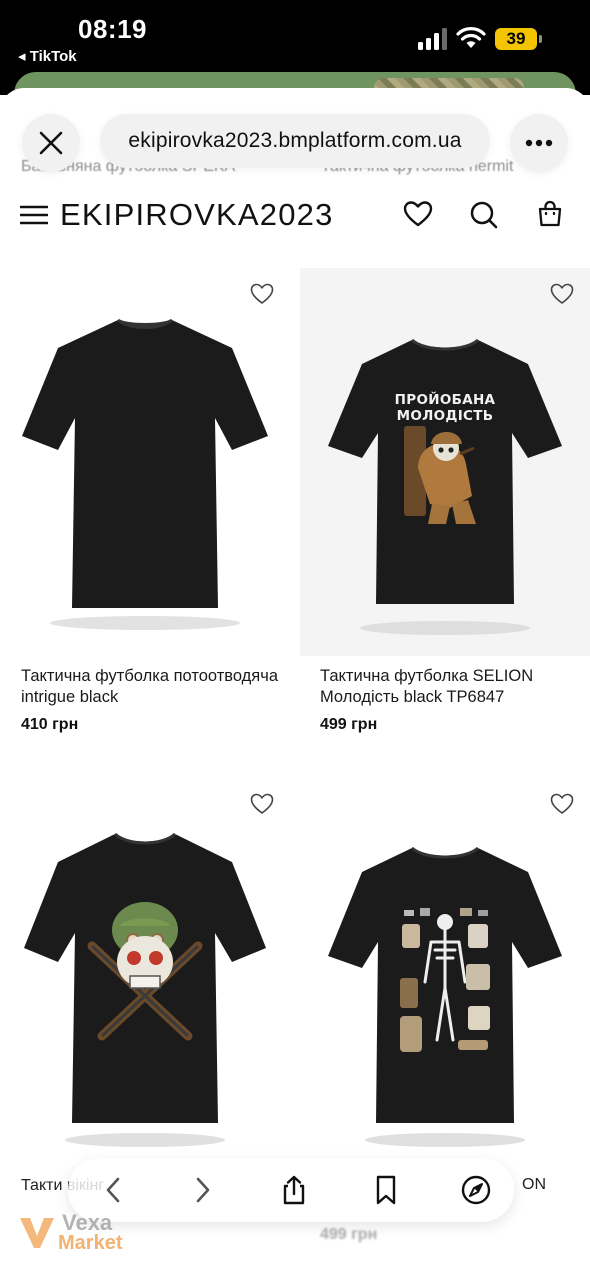 This screenshot has width=590, height=1280. I want to click on compass-icon, so click(476, 1190).